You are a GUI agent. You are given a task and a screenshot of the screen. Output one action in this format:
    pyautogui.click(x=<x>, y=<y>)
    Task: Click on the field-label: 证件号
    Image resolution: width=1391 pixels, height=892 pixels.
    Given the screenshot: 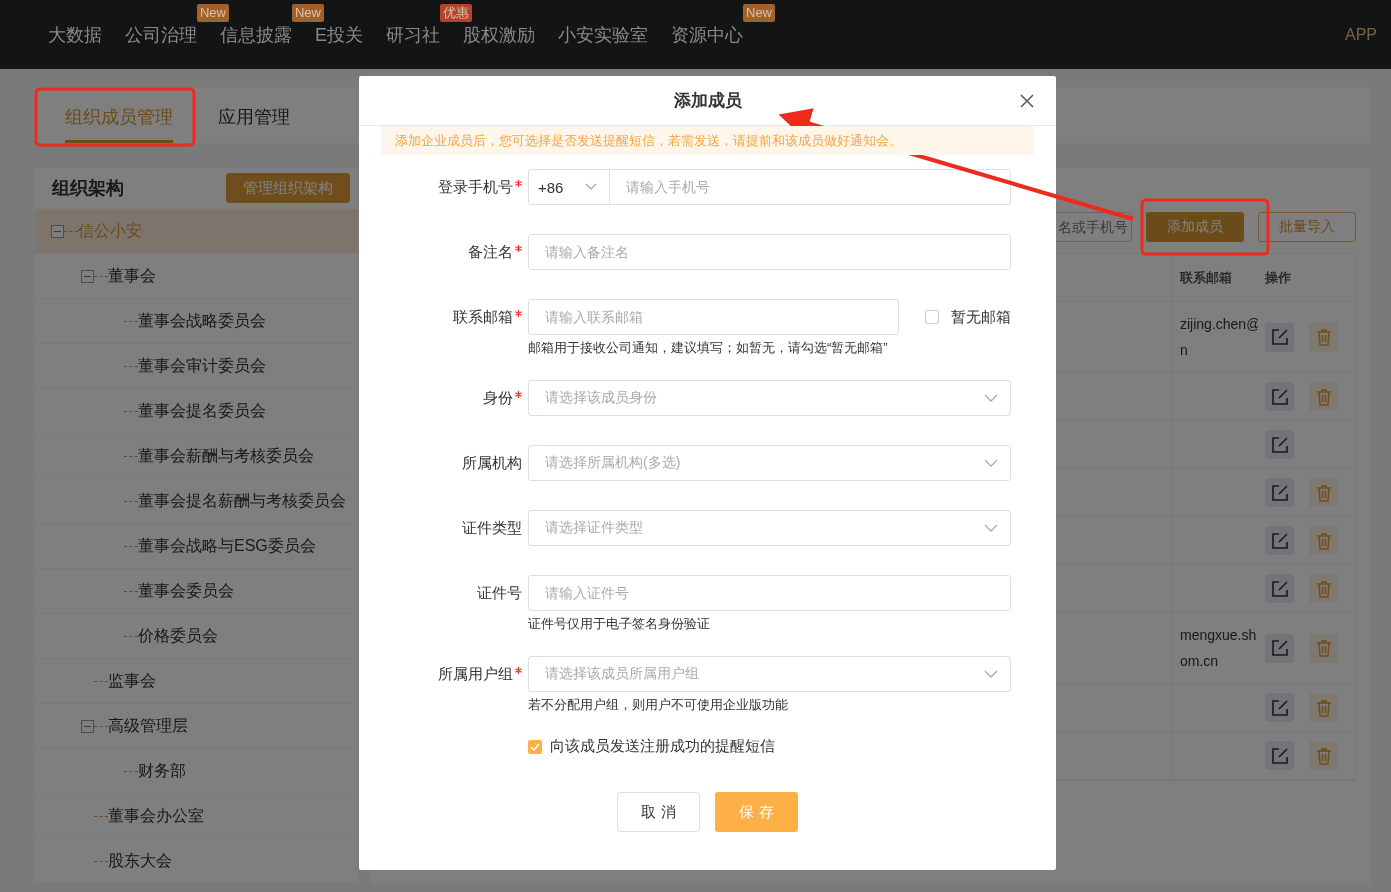 What is the action you would take?
    pyautogui.click(x=499, y=593)
    